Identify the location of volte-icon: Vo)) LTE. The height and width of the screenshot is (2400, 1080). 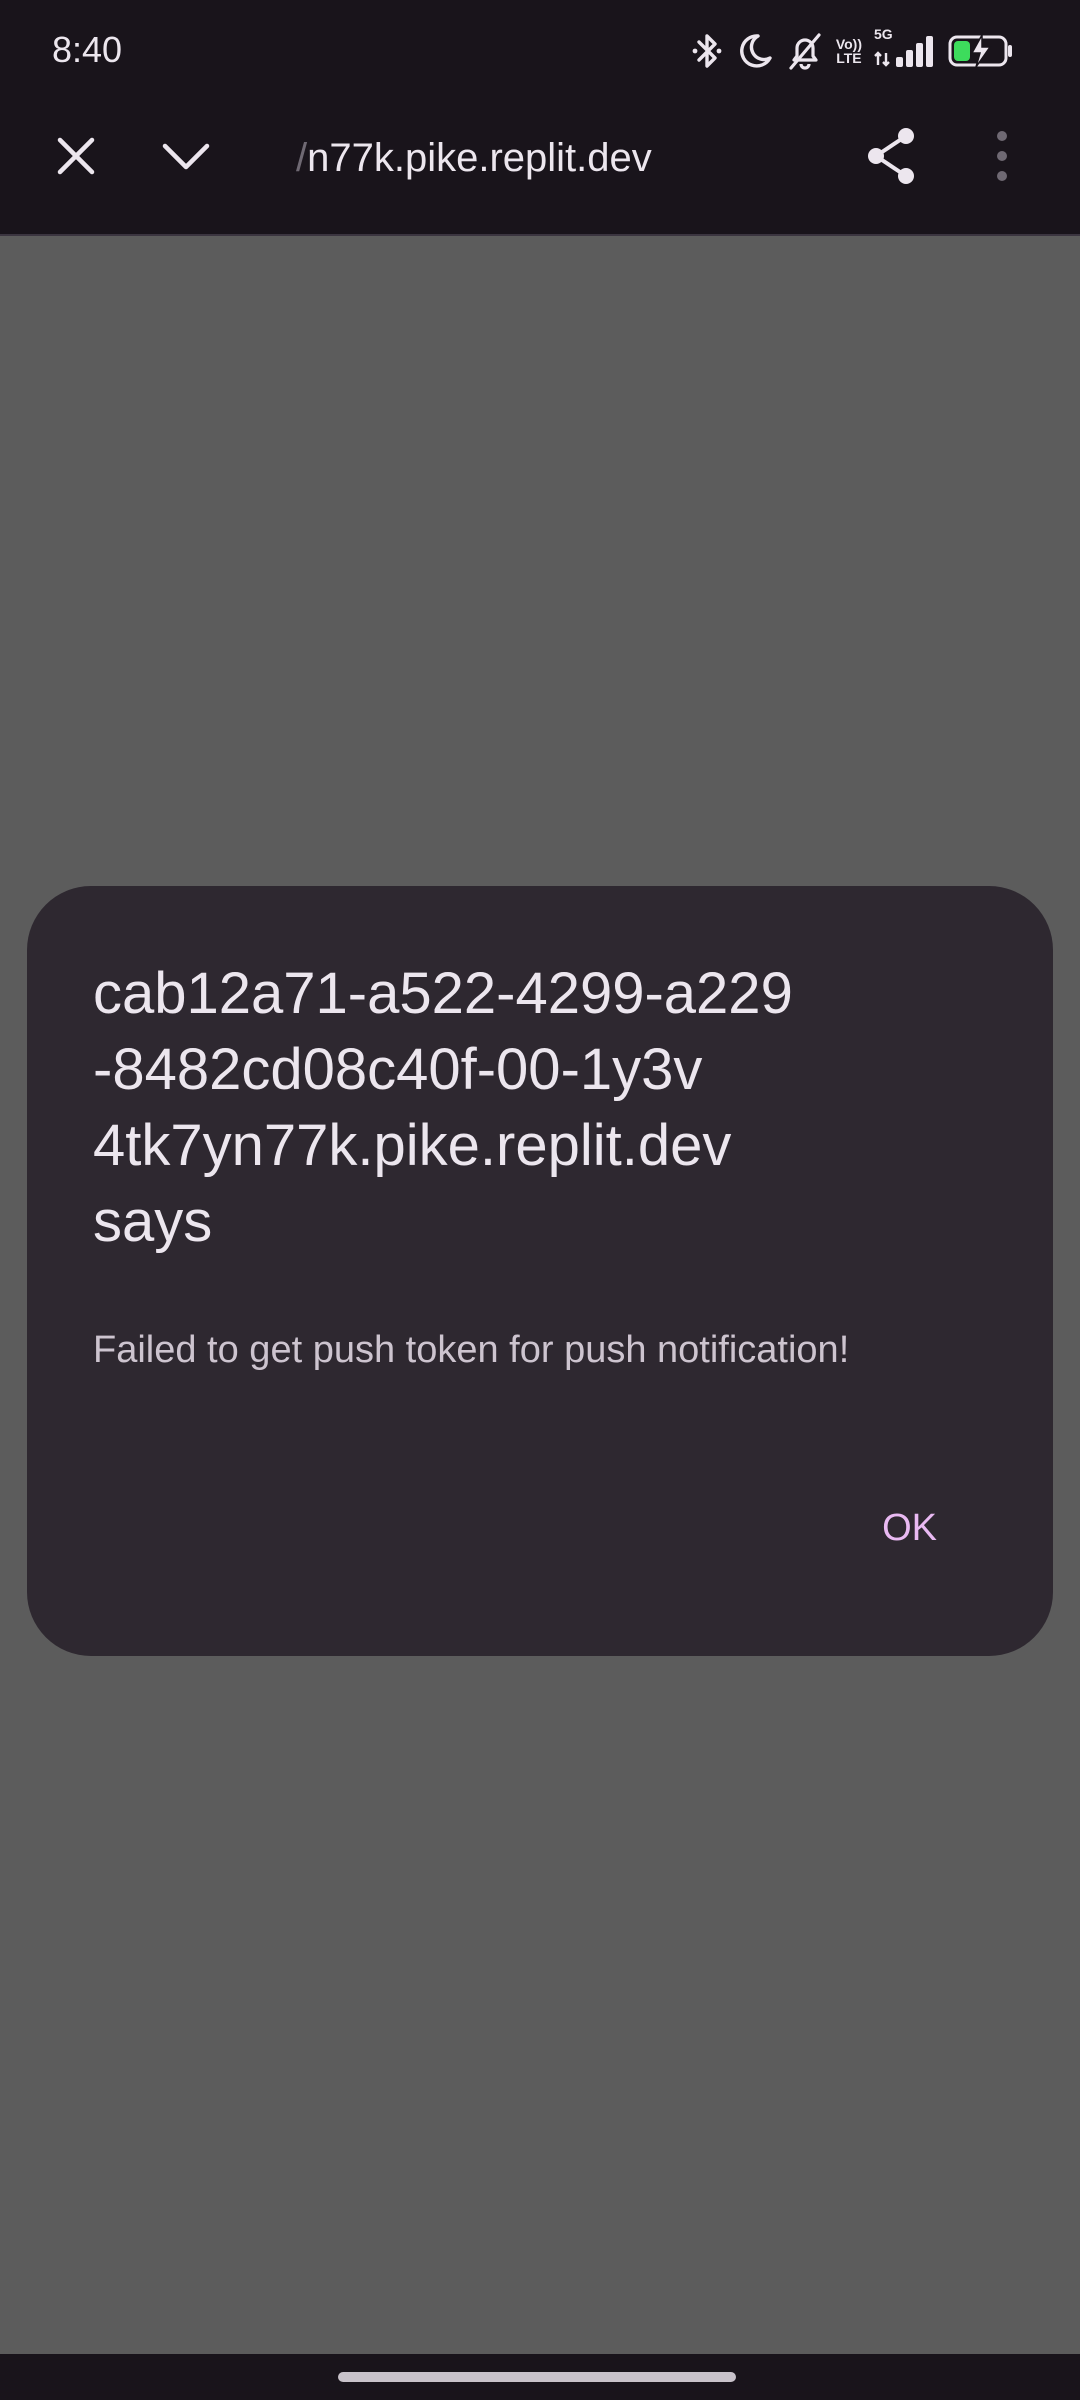
(849, 51).